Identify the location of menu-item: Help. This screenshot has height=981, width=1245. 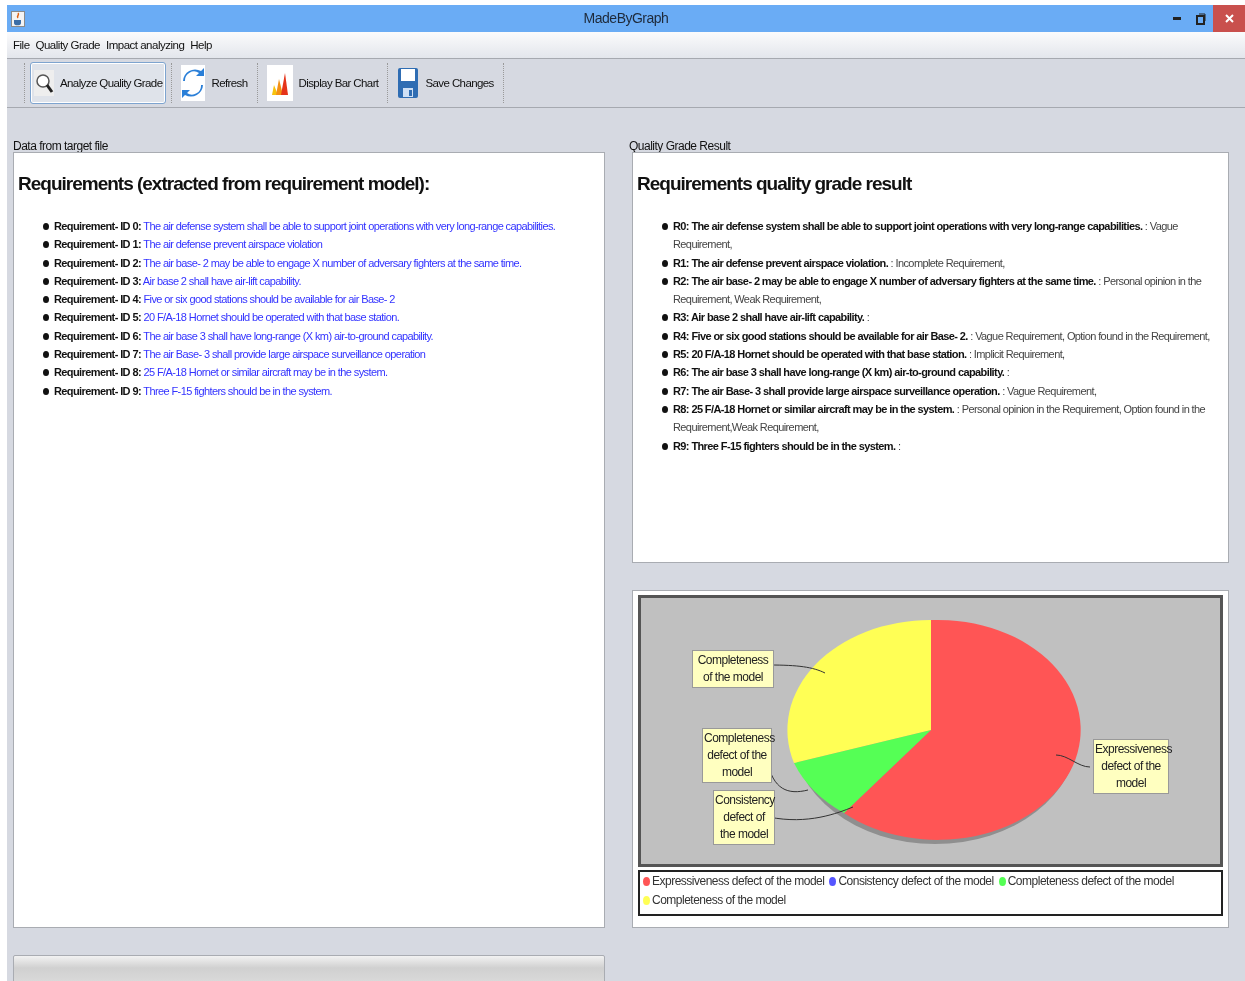
(201, 45).